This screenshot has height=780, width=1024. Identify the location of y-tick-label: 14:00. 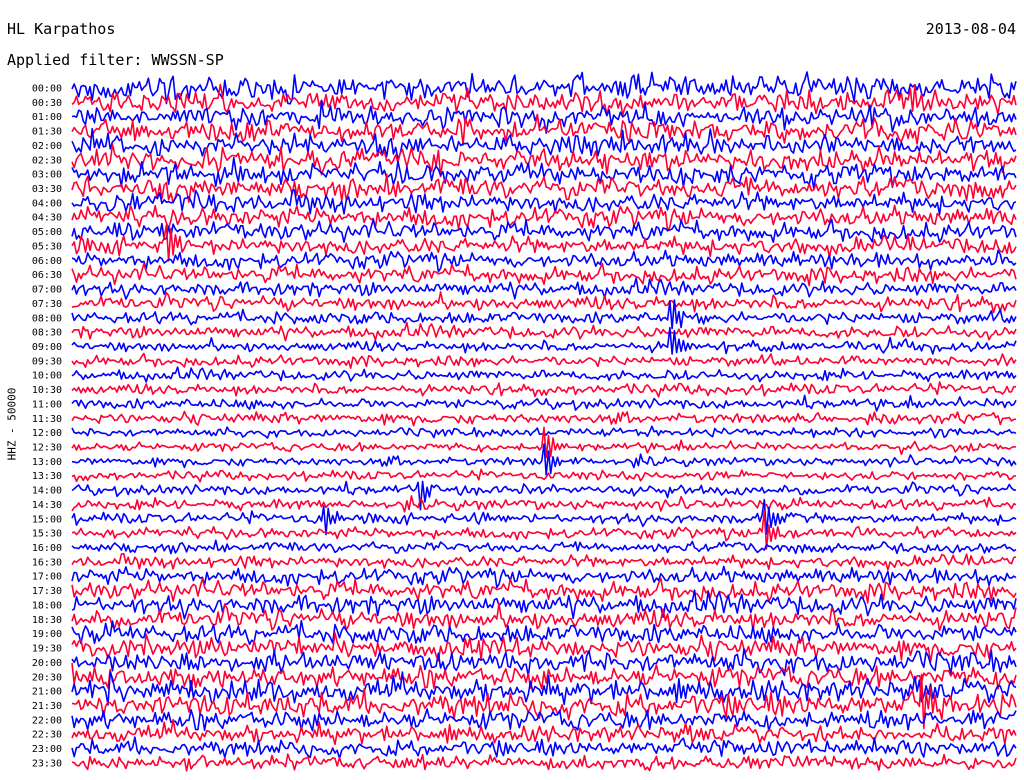
(47, 491).